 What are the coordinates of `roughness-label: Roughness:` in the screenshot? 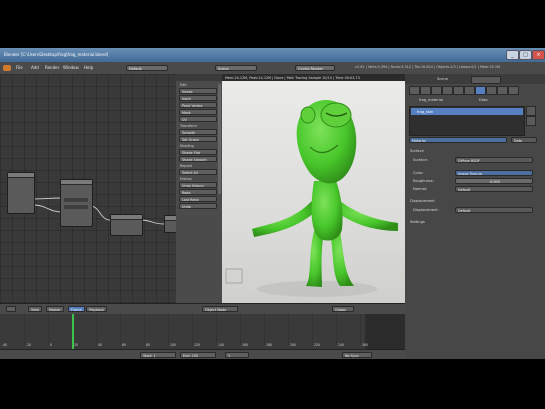 It's located at (423, 181).